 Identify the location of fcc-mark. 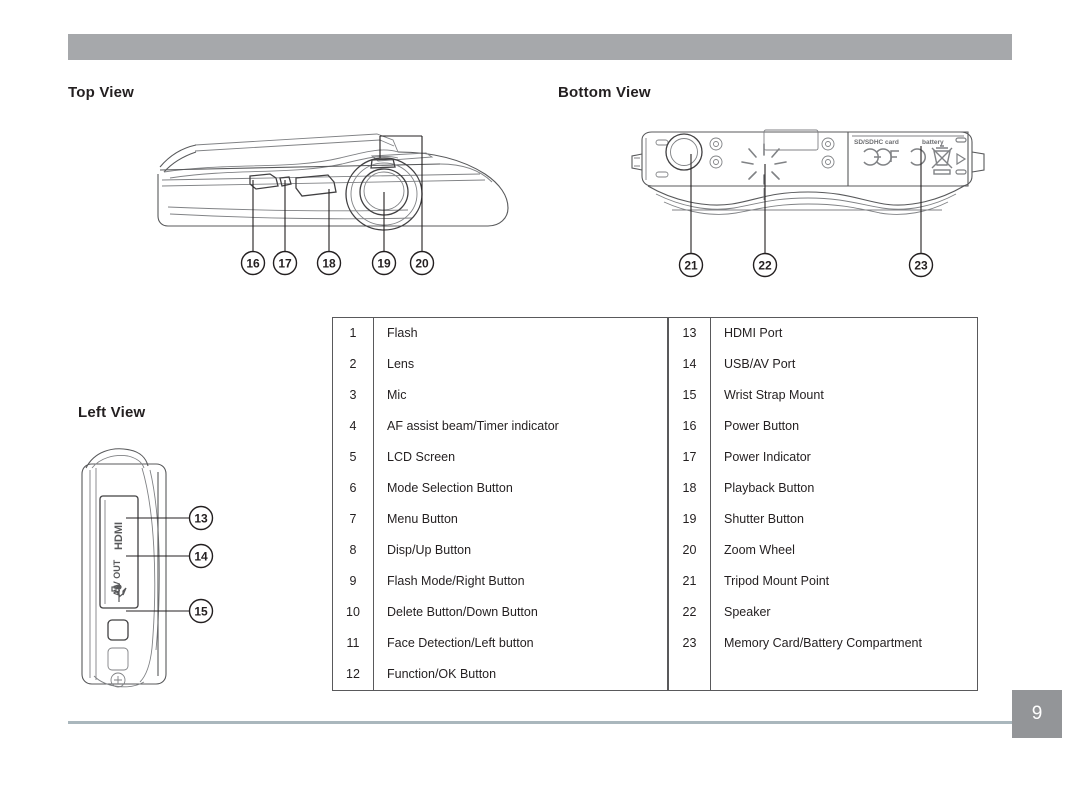
(908, 157).